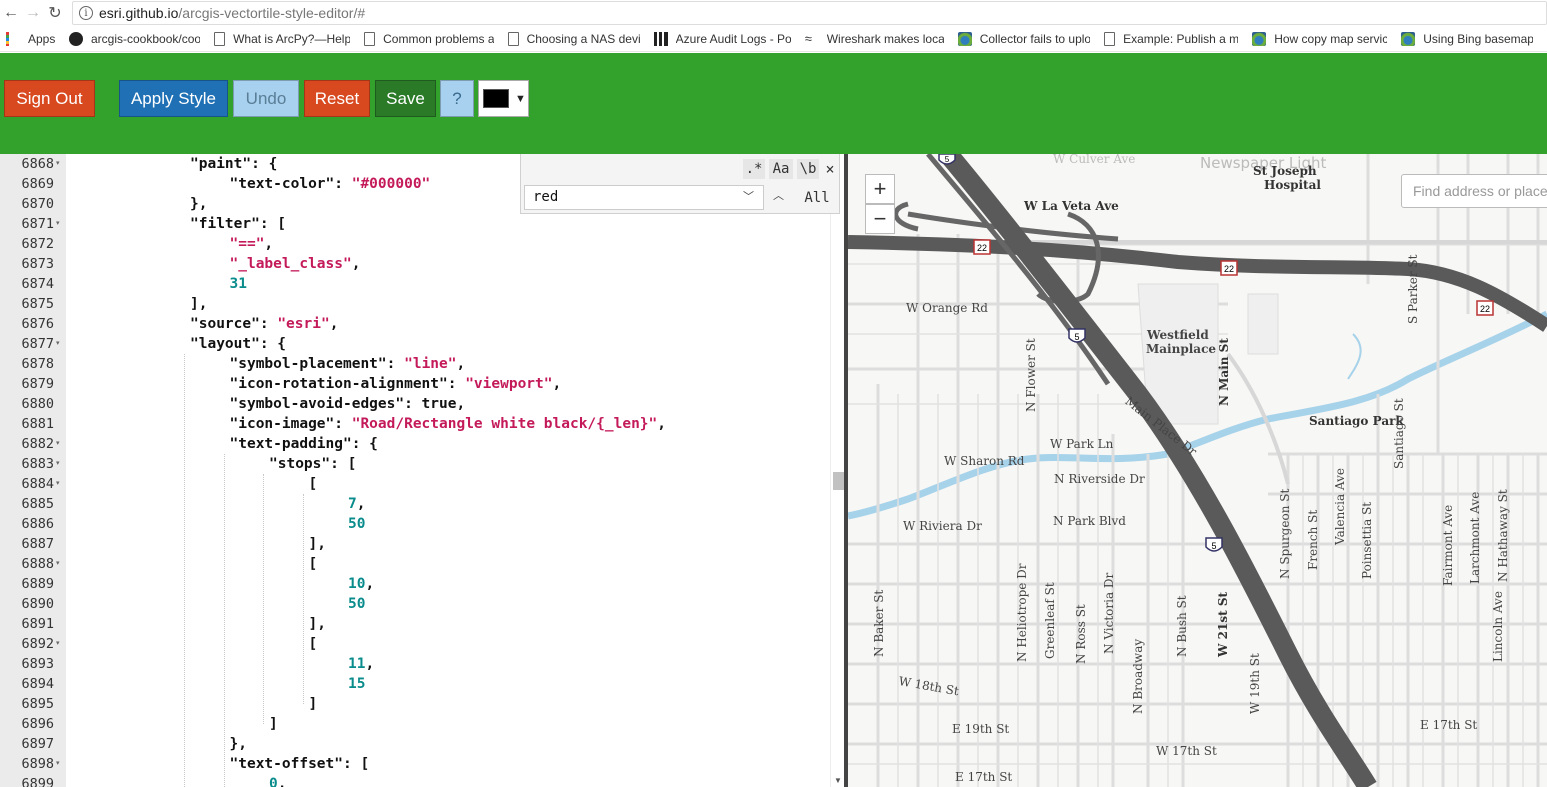  Describe the element at coordinates (885, 38) in the screenshot. I see `bookmark-label: Wireshark makes loca` at that location.